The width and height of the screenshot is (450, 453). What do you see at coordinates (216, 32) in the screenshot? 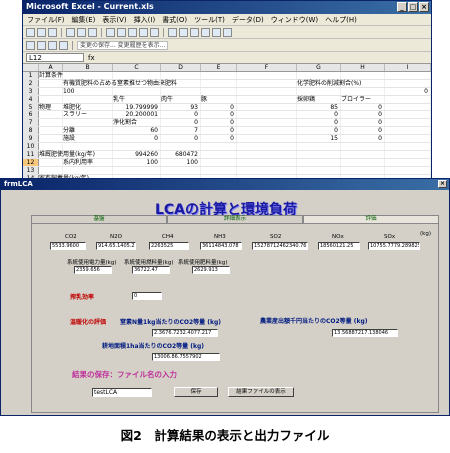
I see `zoom-icon` at bounding box center [216, 32].